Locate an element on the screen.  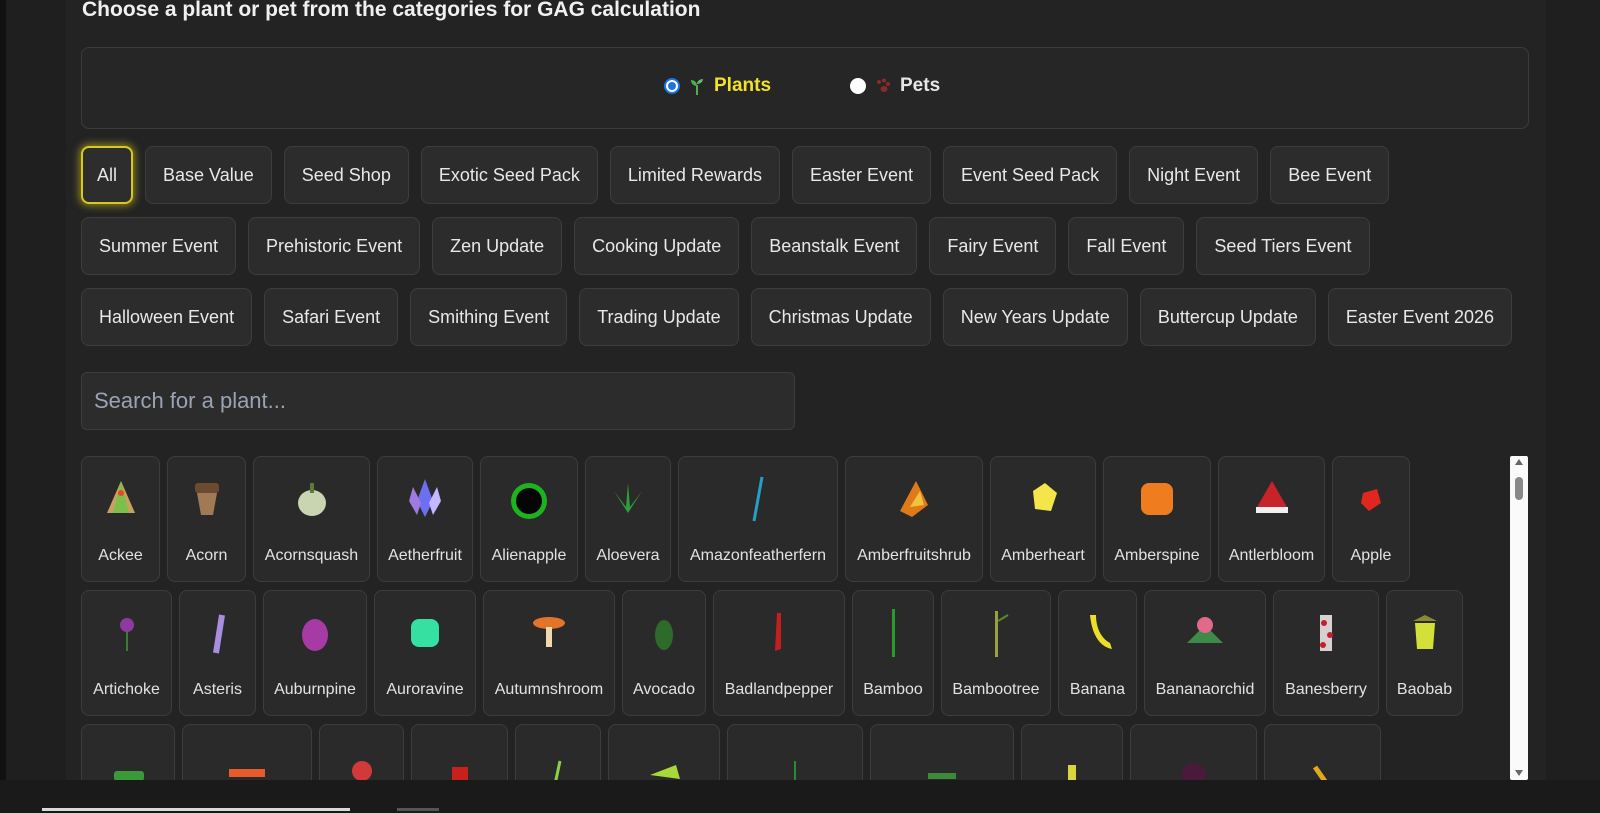
auburnpine-icon is located at coordinates (315, 635).